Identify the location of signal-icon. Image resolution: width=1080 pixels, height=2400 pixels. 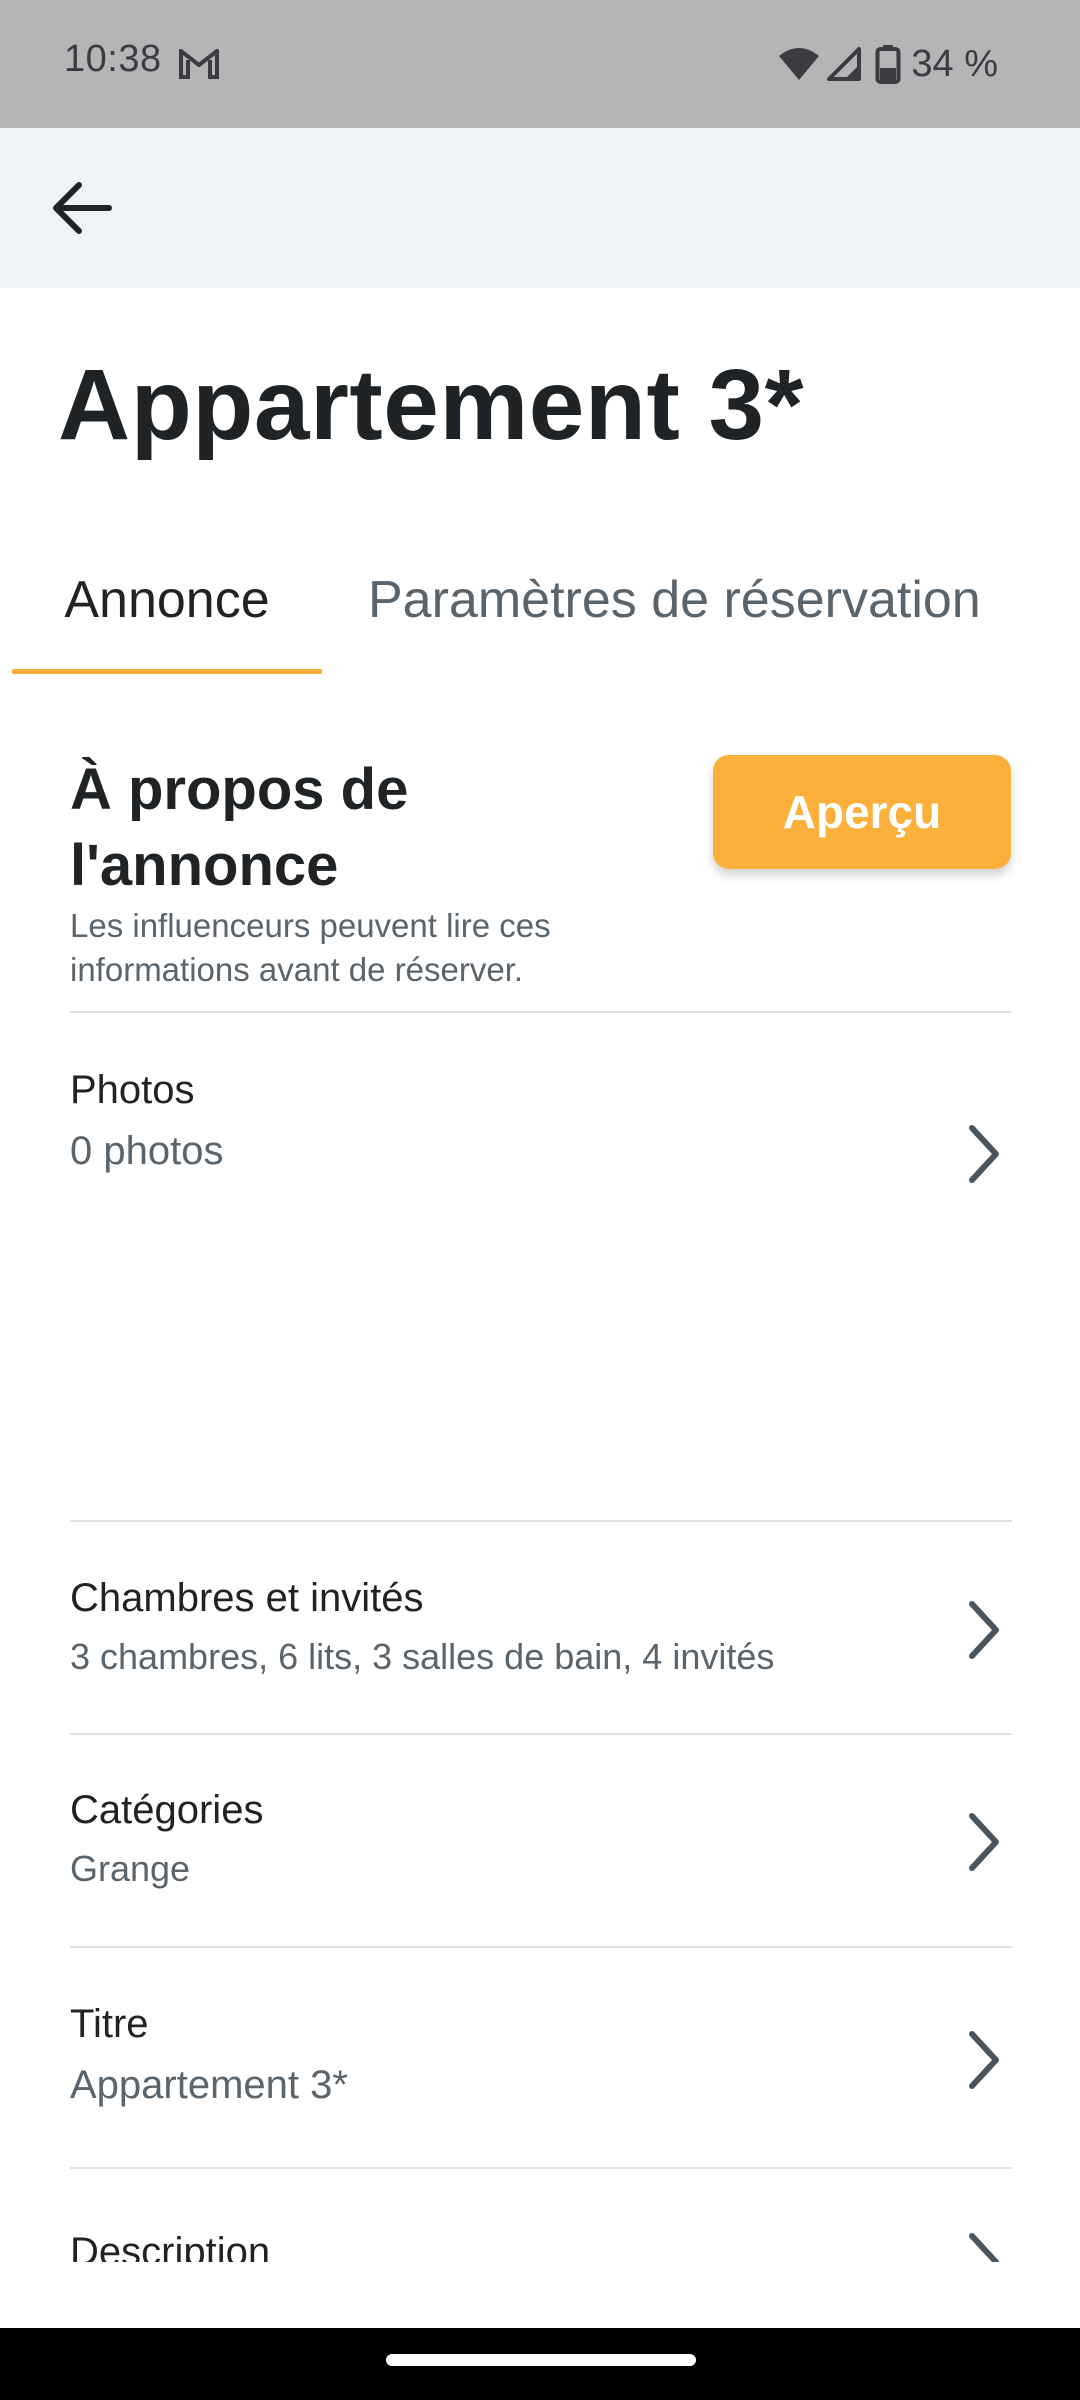
(844, 64).